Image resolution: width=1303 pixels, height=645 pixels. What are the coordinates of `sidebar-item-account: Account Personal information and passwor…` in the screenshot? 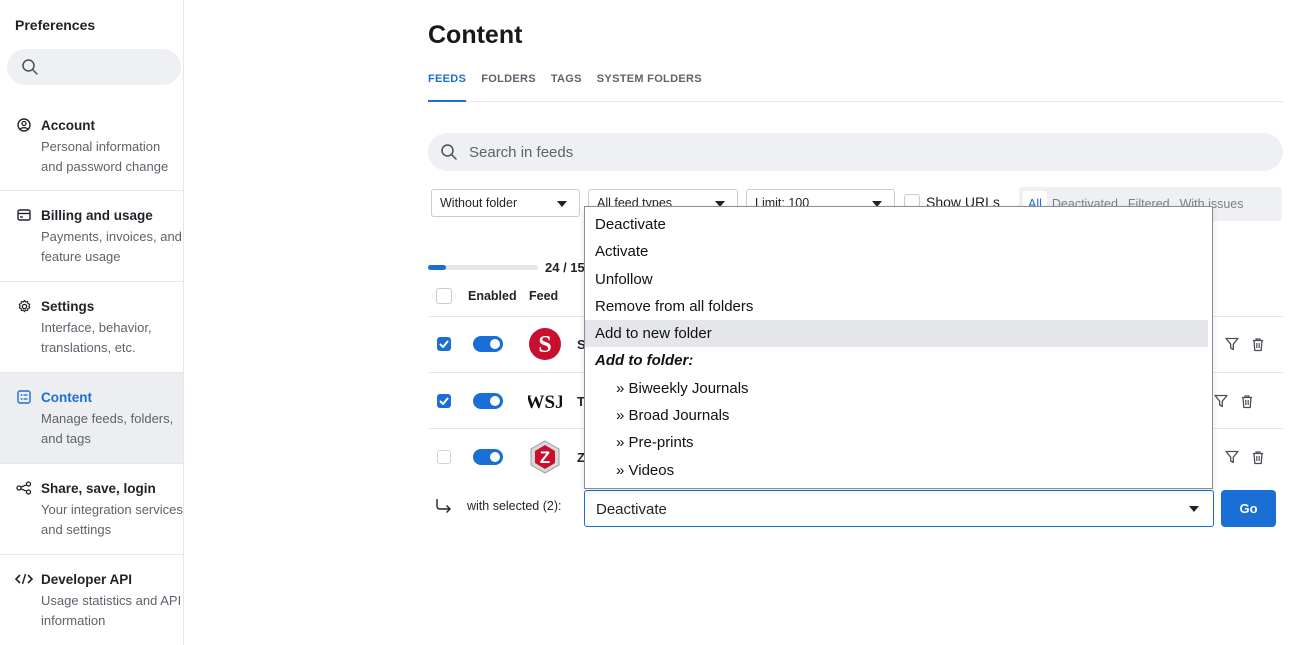 It's located at (91, 152).